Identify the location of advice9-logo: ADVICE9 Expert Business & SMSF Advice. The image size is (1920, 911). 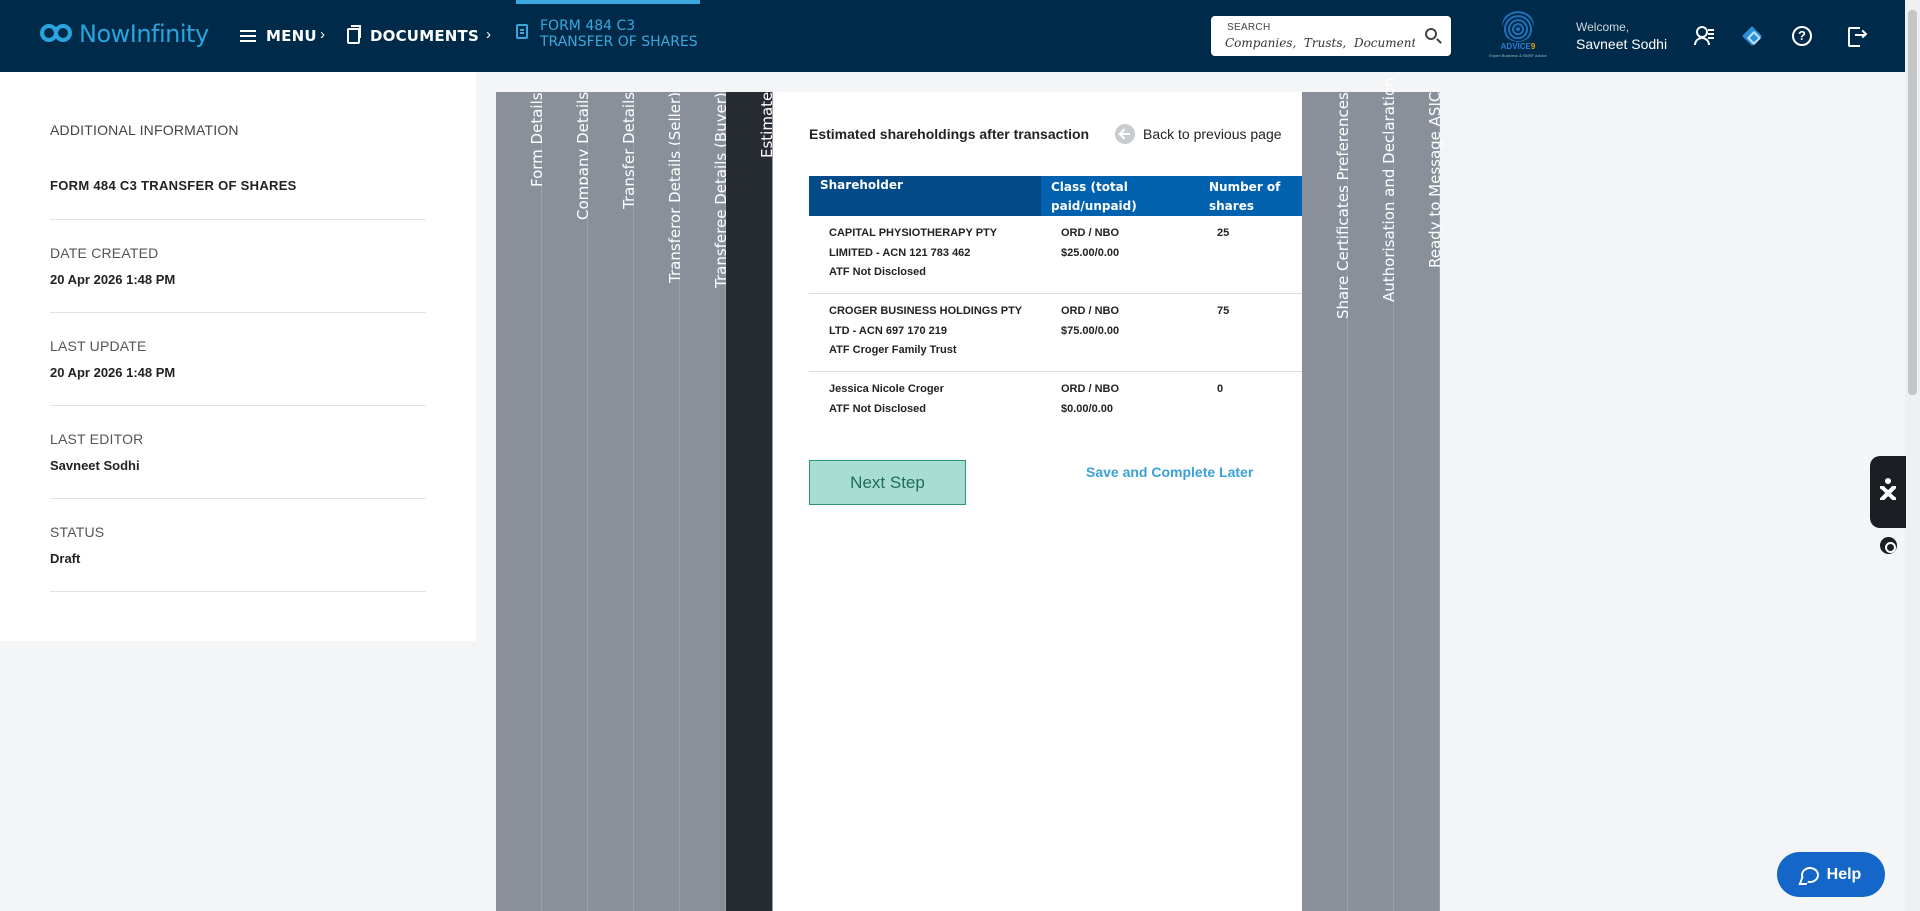
(1518, 36).